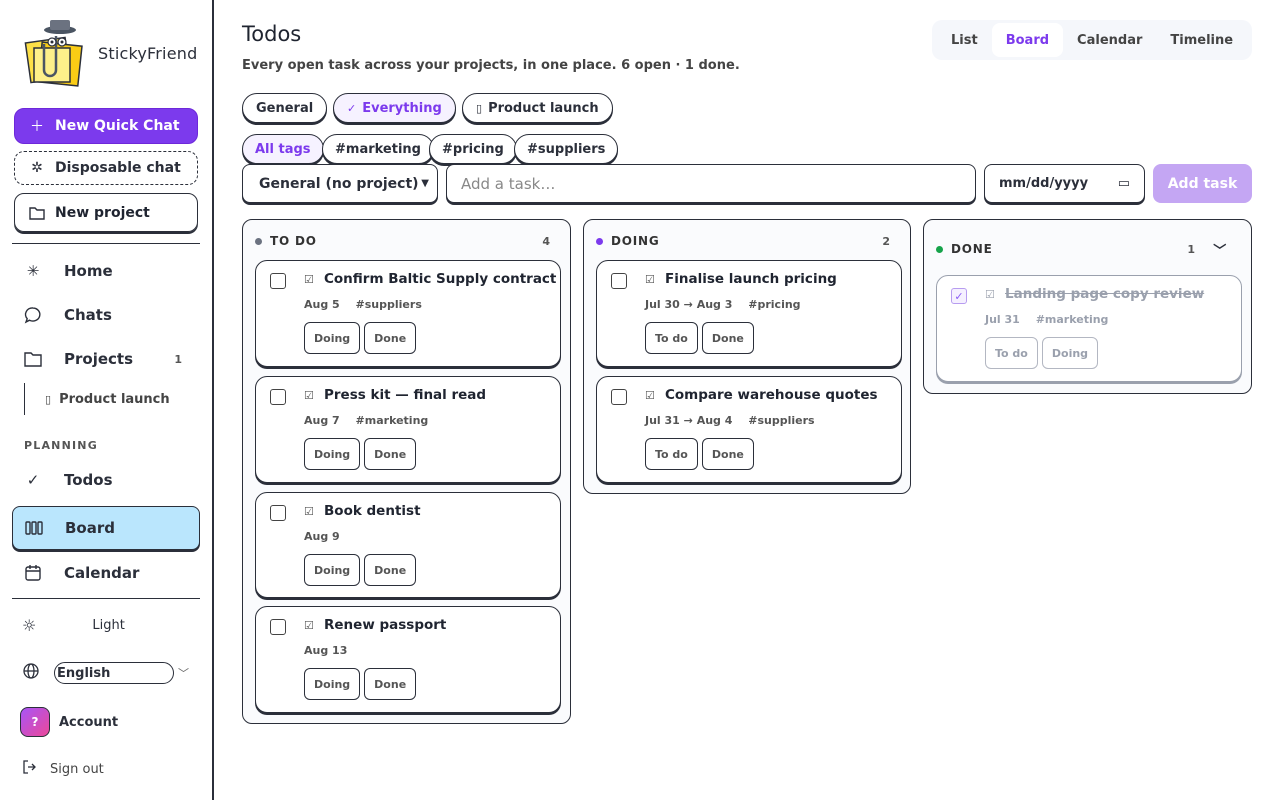 This screenshot has width=1280, height=800. I want to click on sticky-note-logo-icon, so click(55, 53).